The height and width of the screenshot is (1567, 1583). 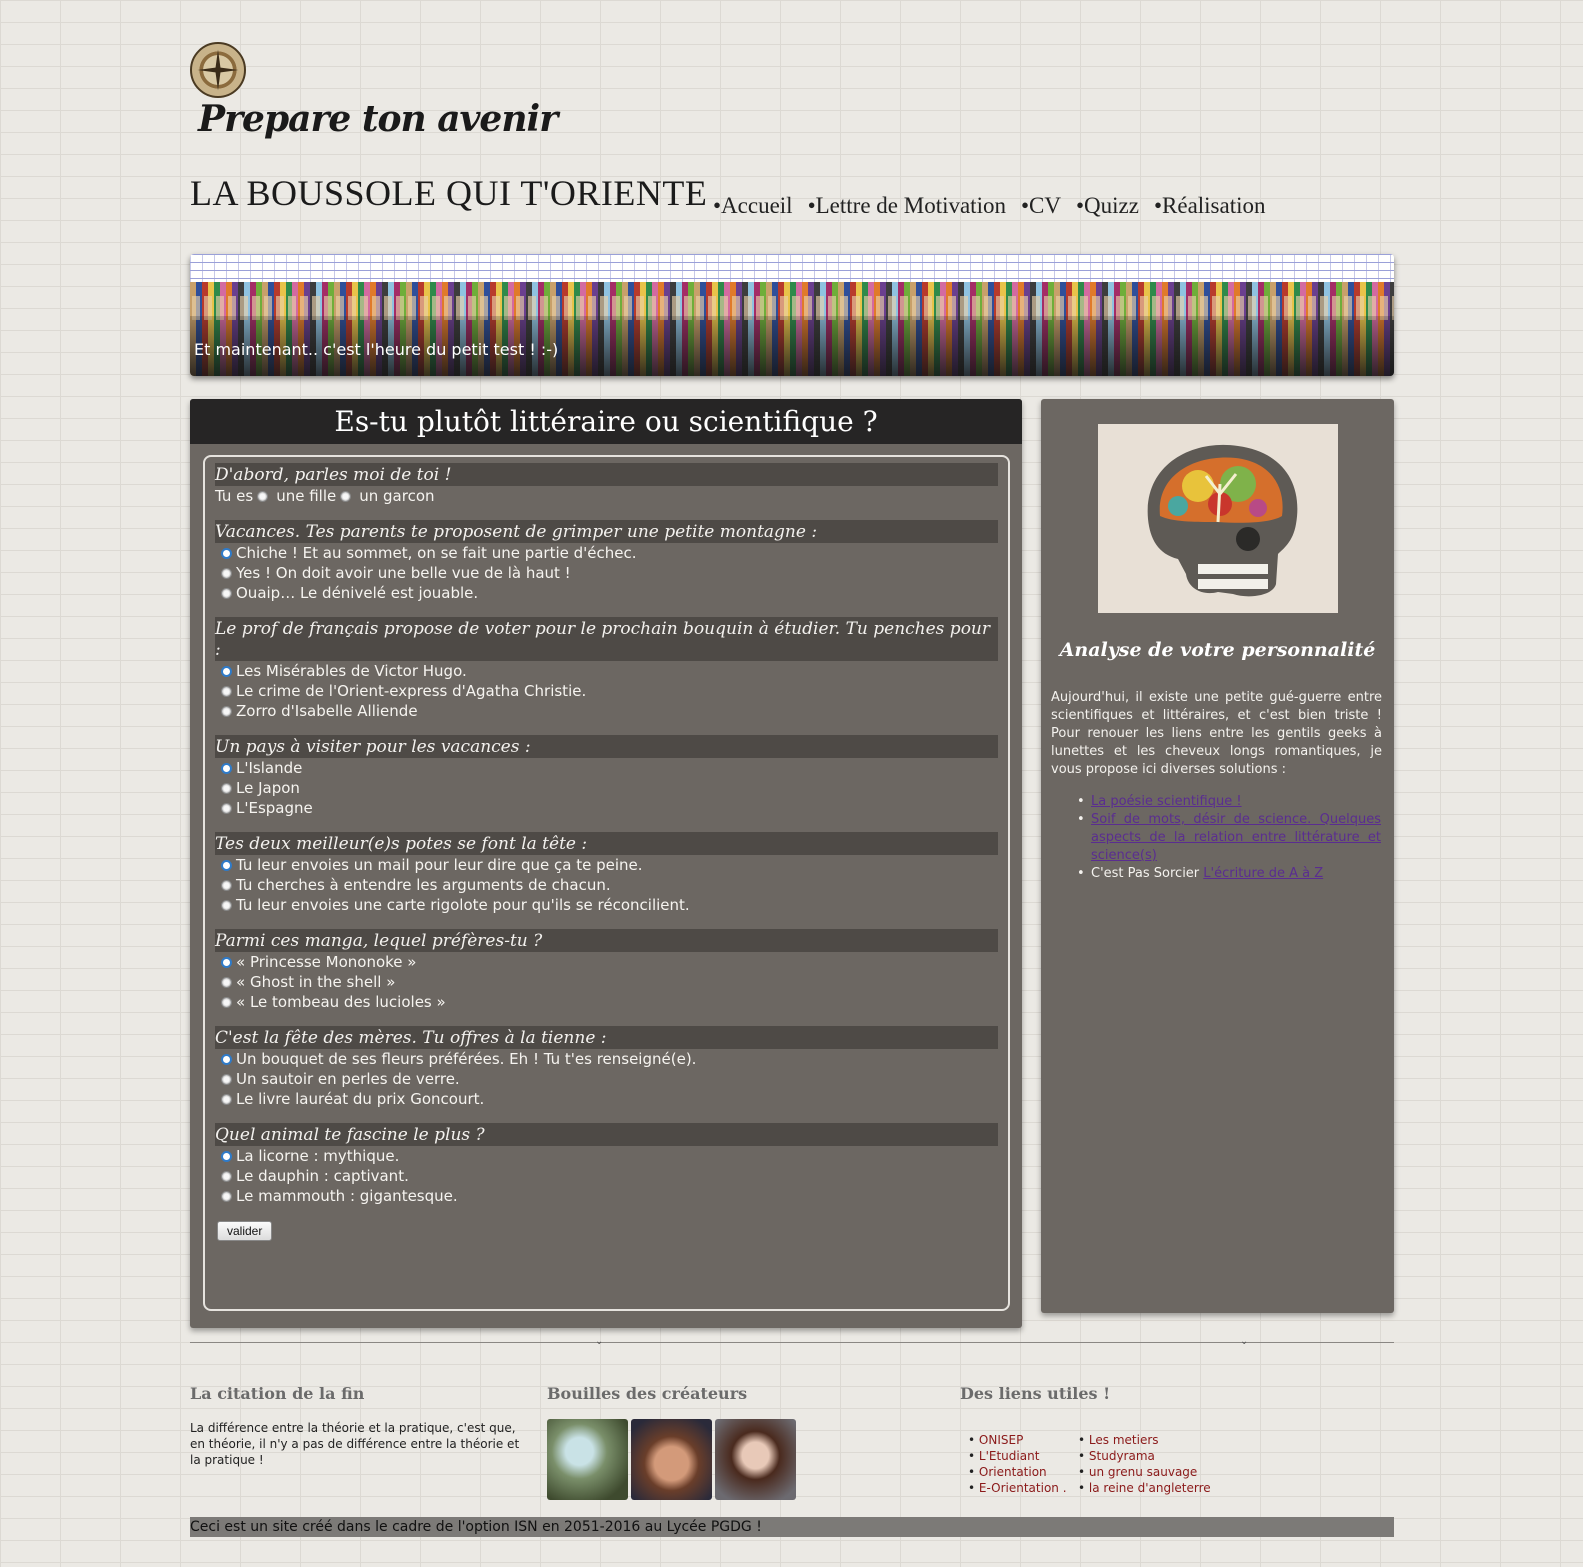 I want to click on answer-option: La licorne : mythique., so click(x=606, y=1156).